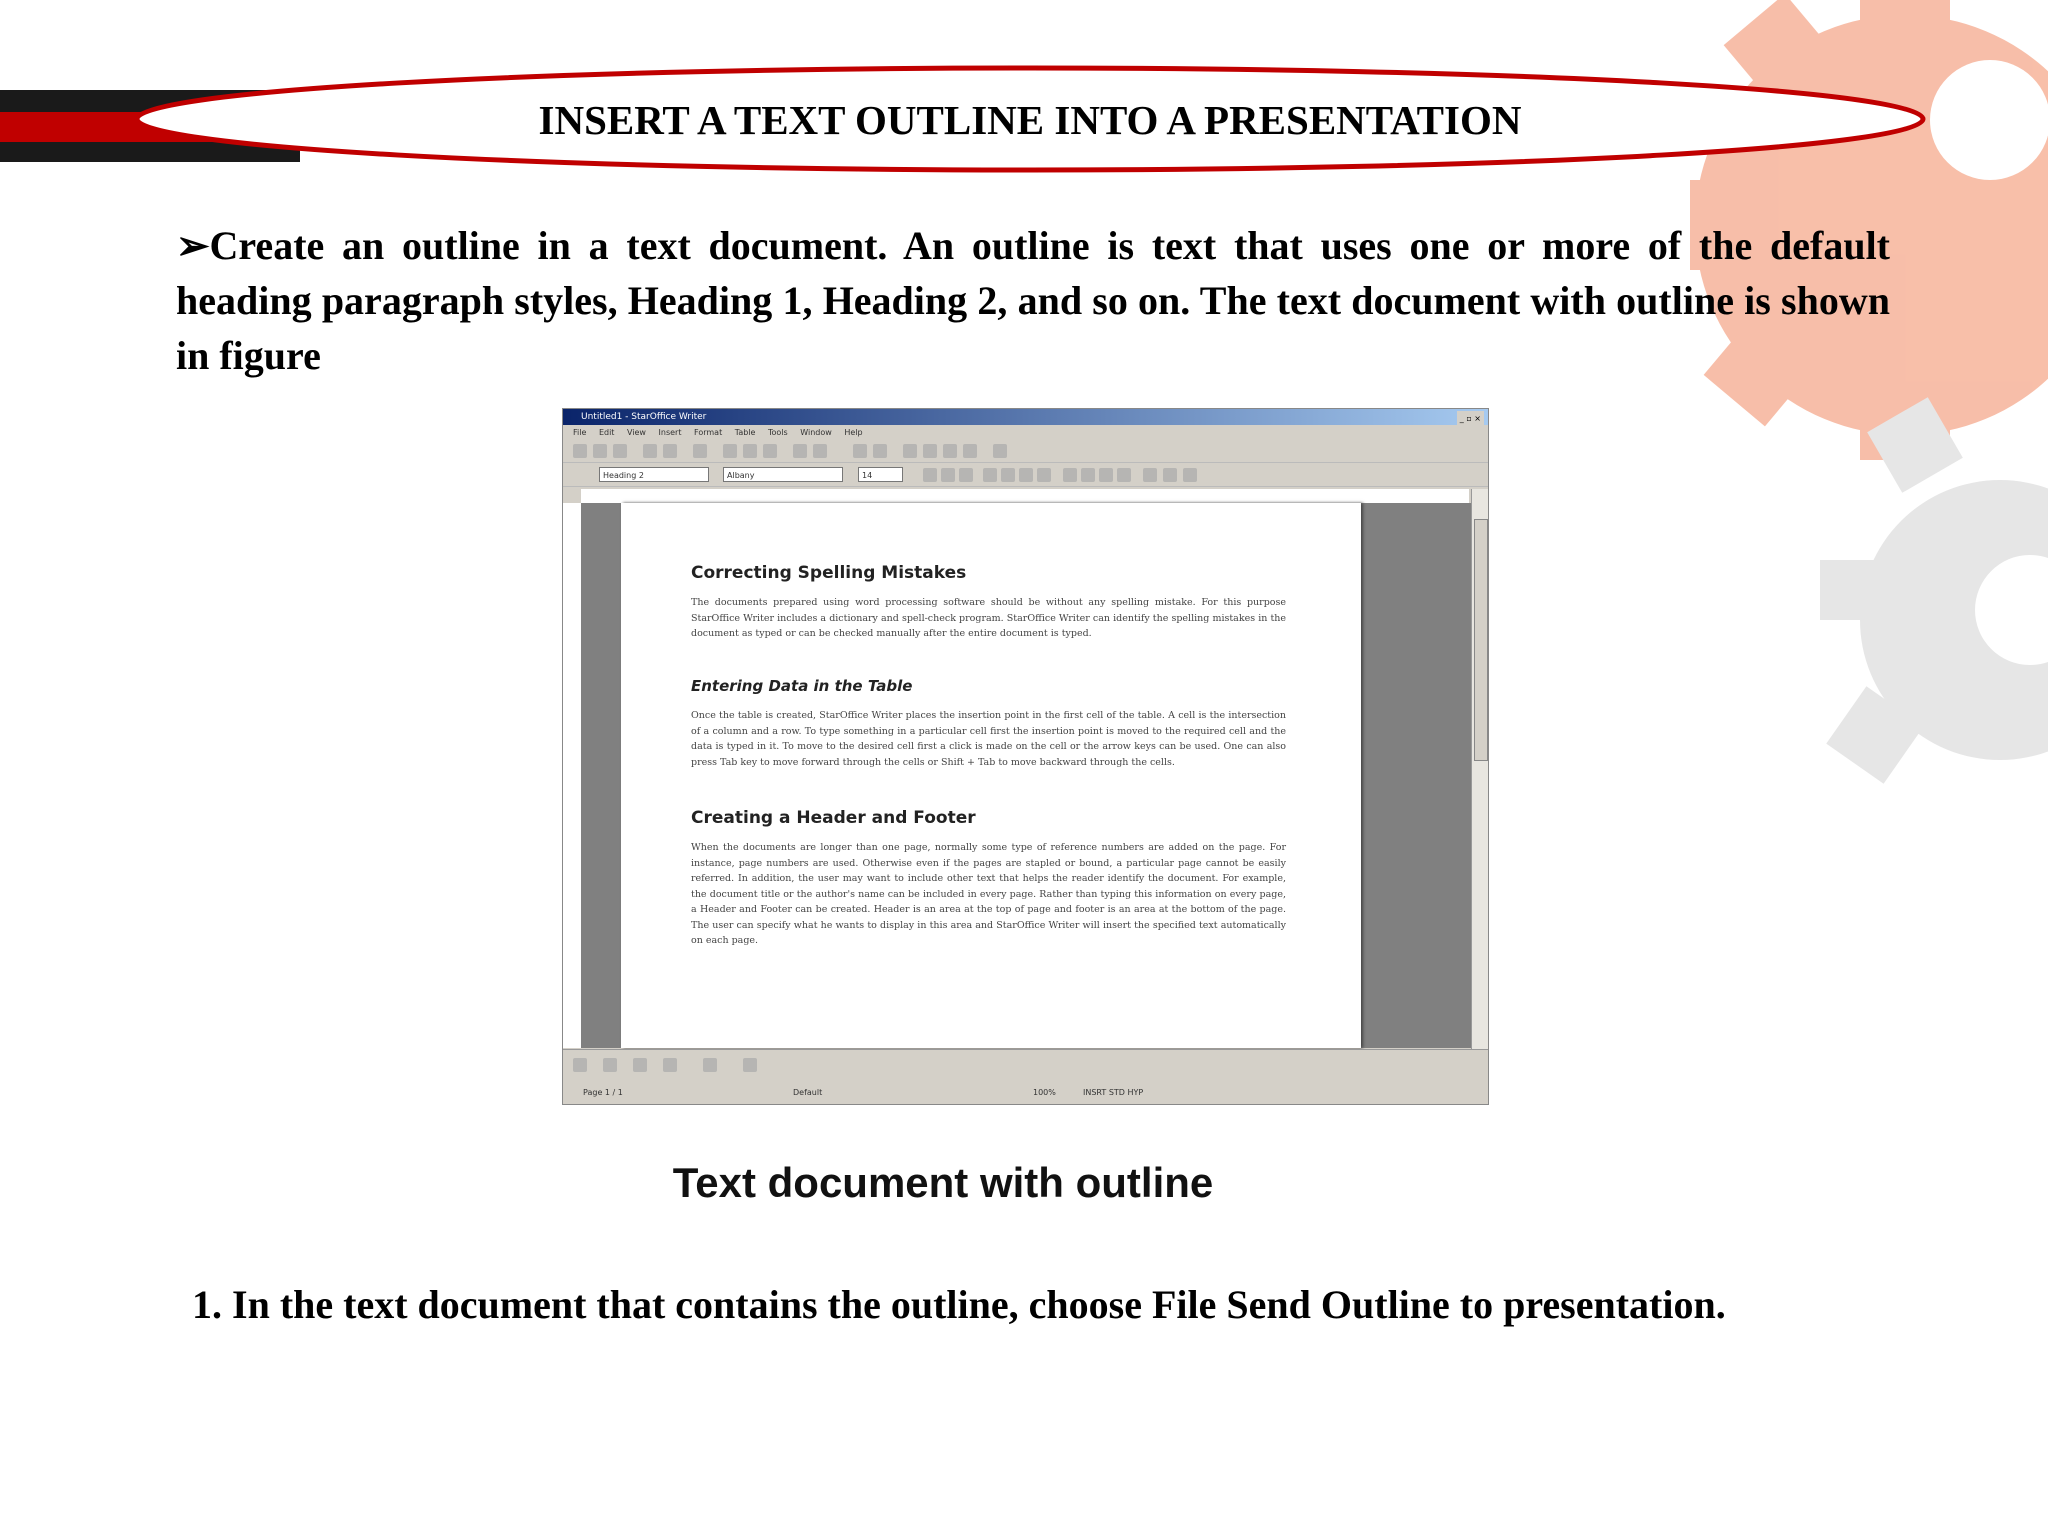  Describe the element at coordinates (808, 1092) in the screenshot. I see `status-style: Default` at that location.